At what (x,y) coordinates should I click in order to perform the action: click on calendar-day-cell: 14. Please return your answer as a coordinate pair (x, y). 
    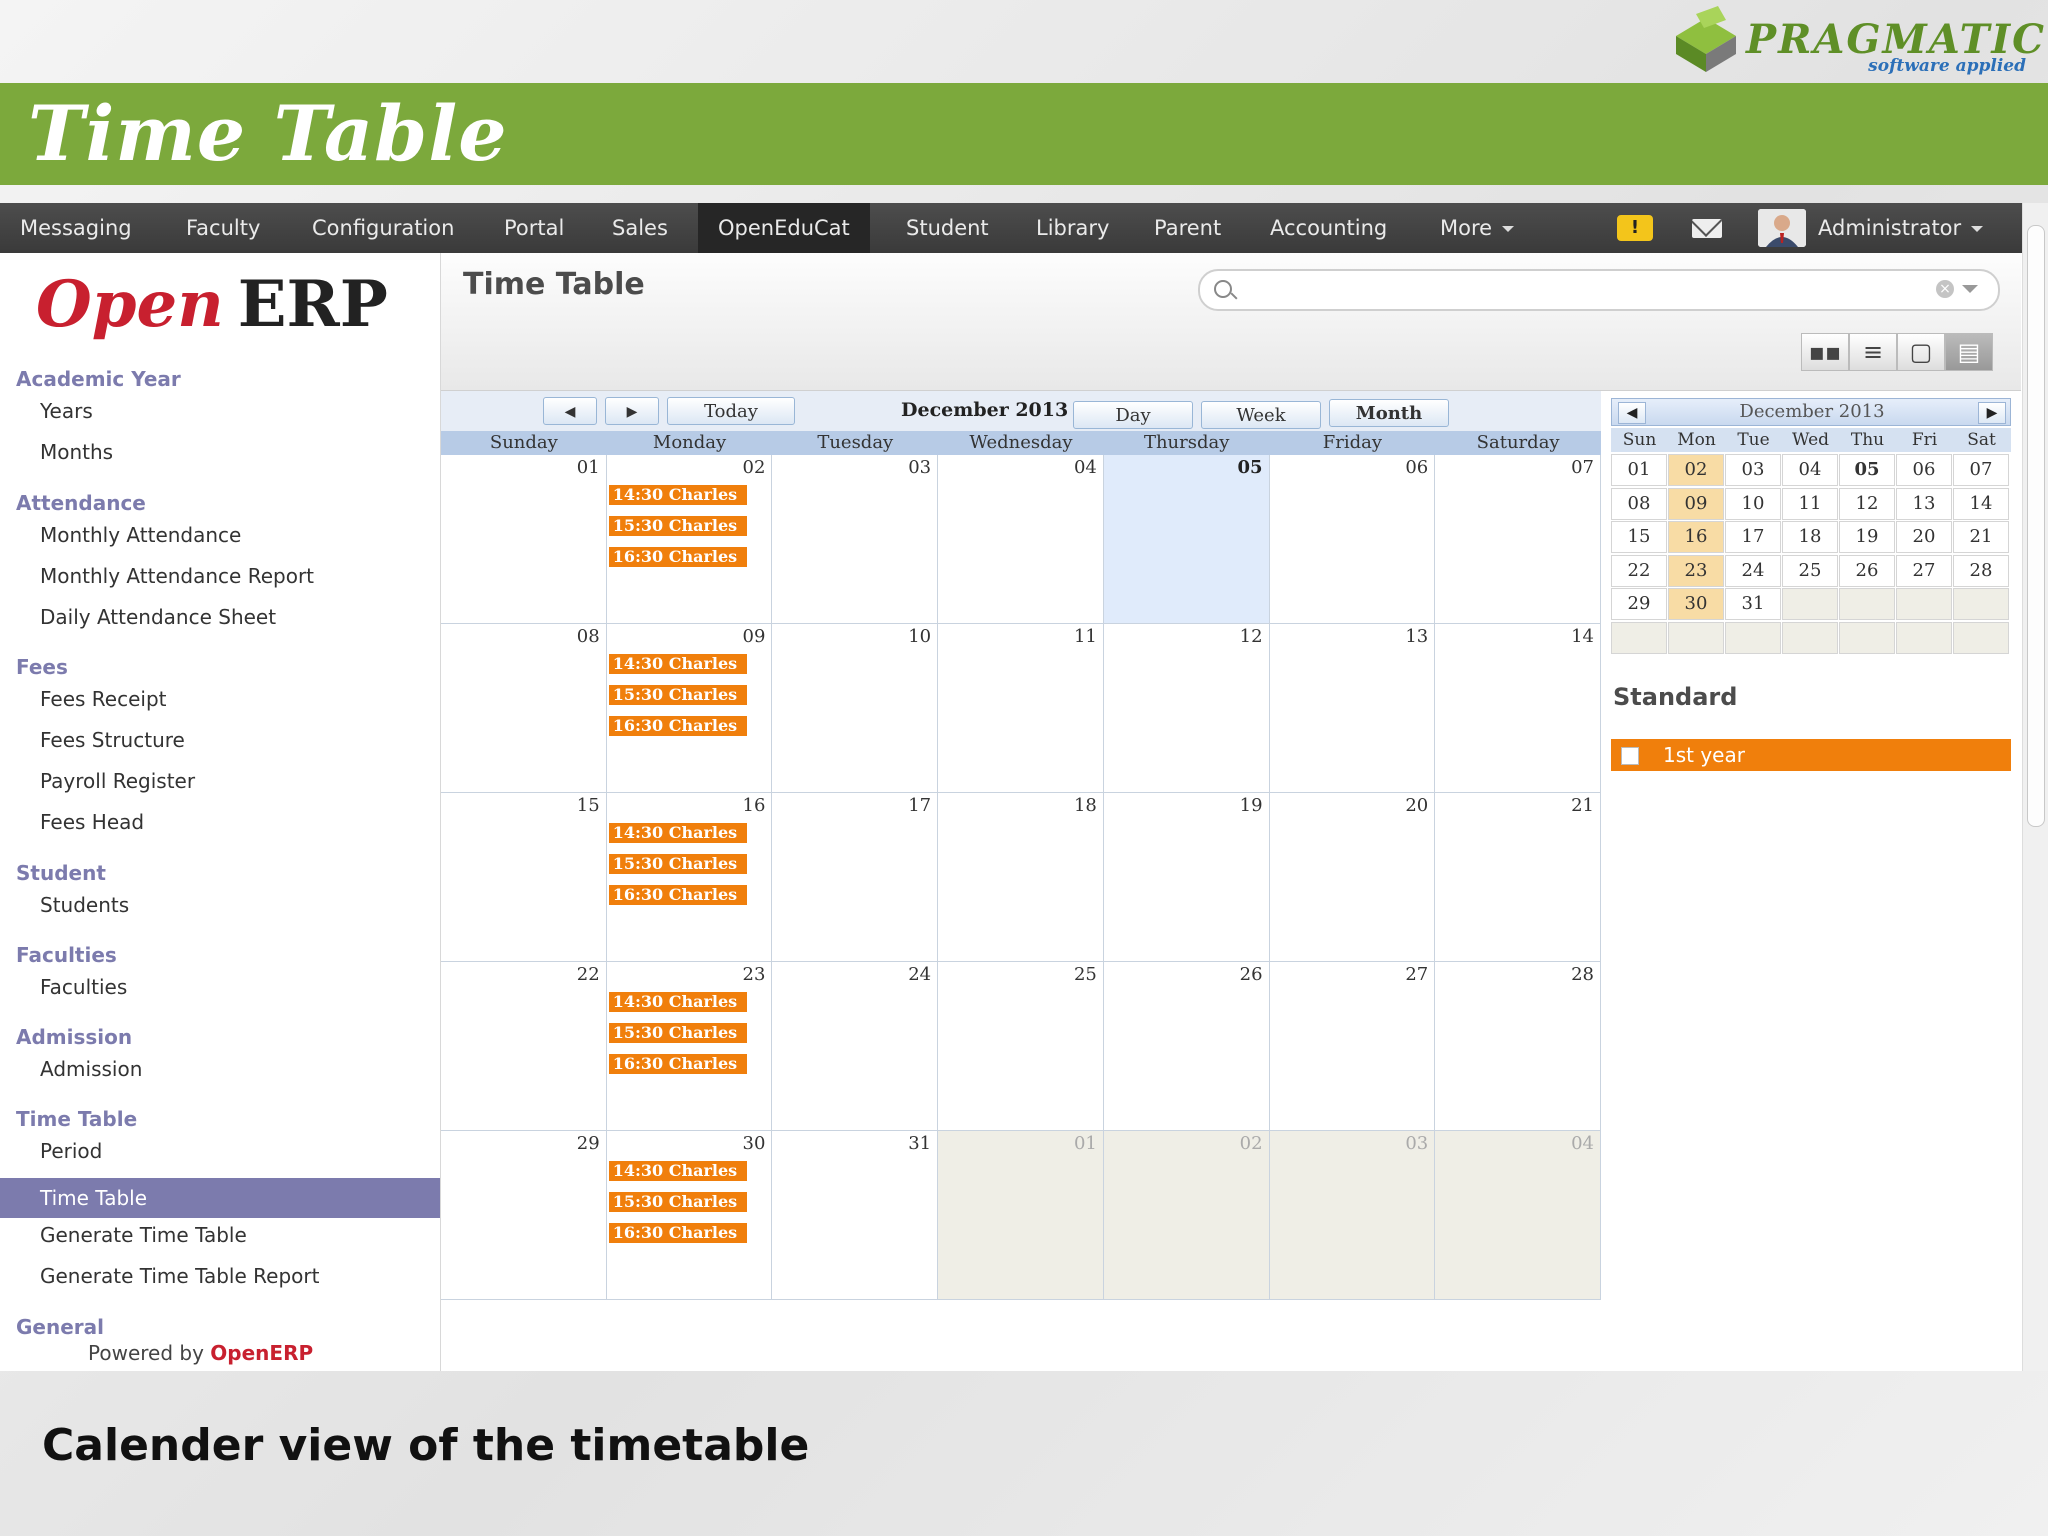
    Looking at the image, I should click on (1518, 708).